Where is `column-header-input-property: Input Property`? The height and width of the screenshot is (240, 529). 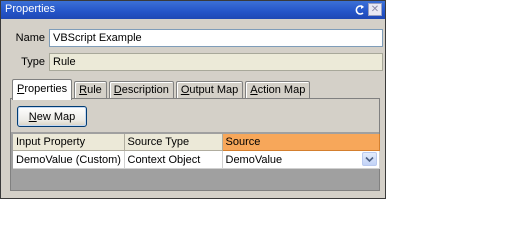
column-header-input-property: Input Property is located at coordinates (69, 142).